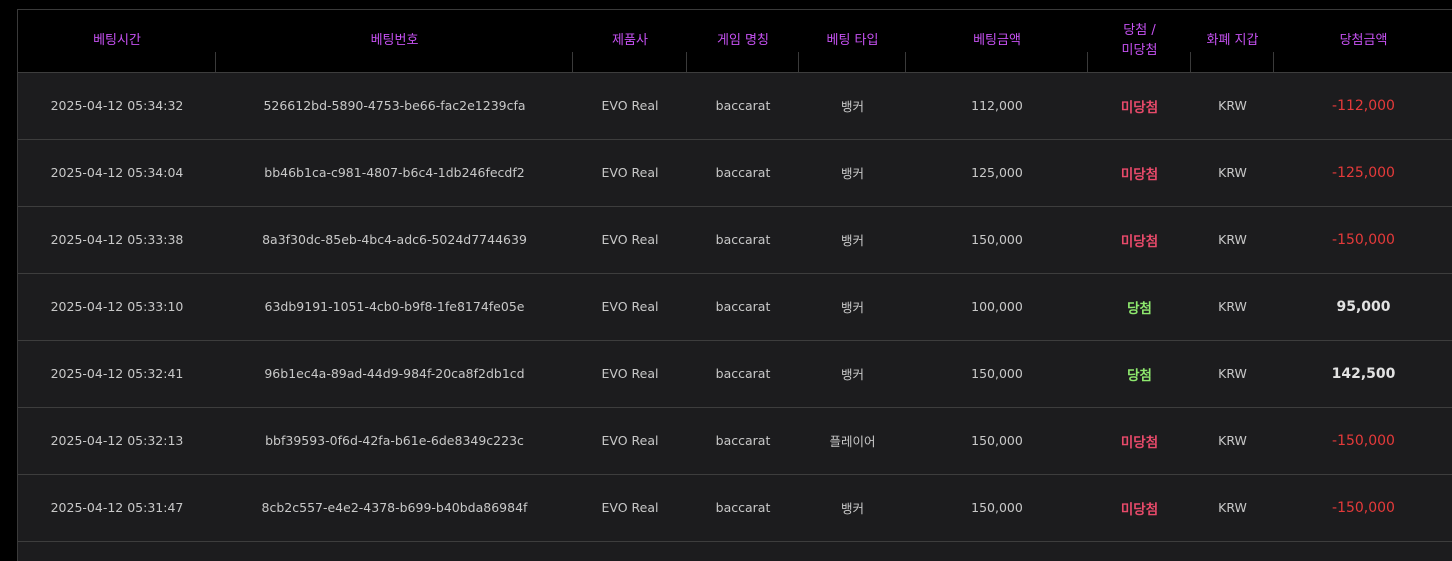 The image size is (1452, 561). I want to click on table-row, so click(735, 551).